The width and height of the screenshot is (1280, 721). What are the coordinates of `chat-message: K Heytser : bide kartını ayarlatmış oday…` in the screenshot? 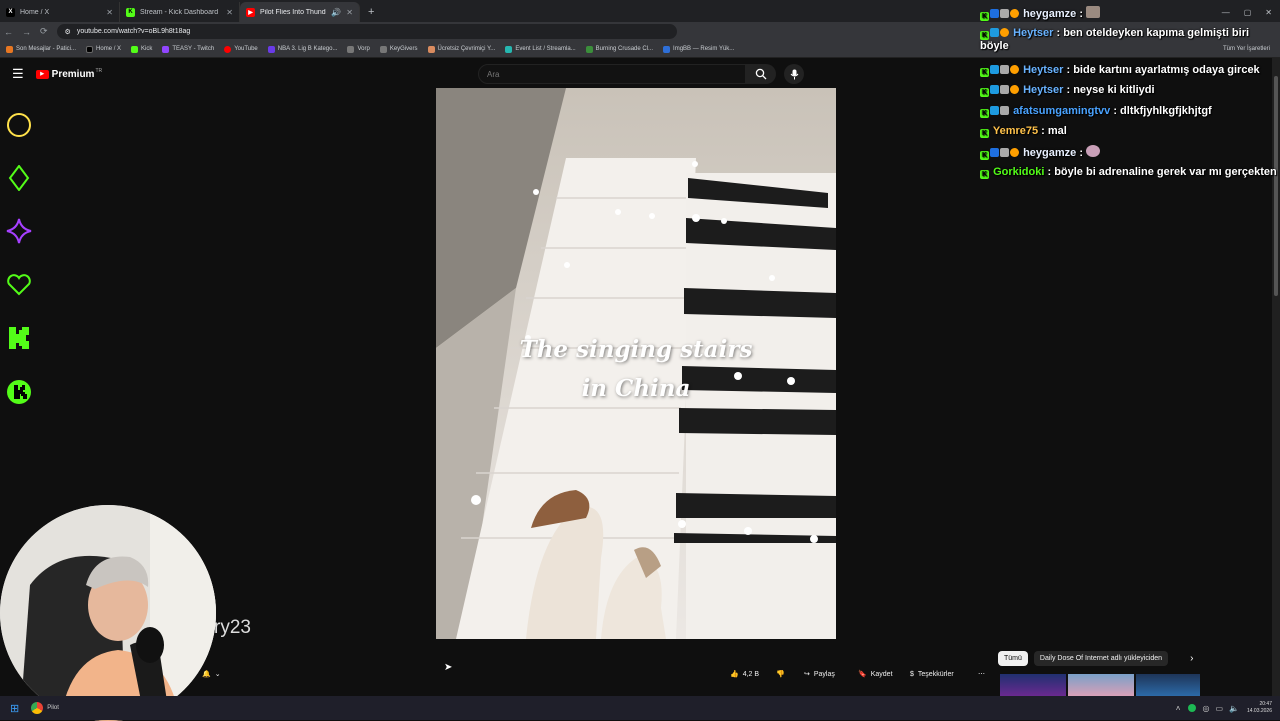 It's located at (1120, 70).